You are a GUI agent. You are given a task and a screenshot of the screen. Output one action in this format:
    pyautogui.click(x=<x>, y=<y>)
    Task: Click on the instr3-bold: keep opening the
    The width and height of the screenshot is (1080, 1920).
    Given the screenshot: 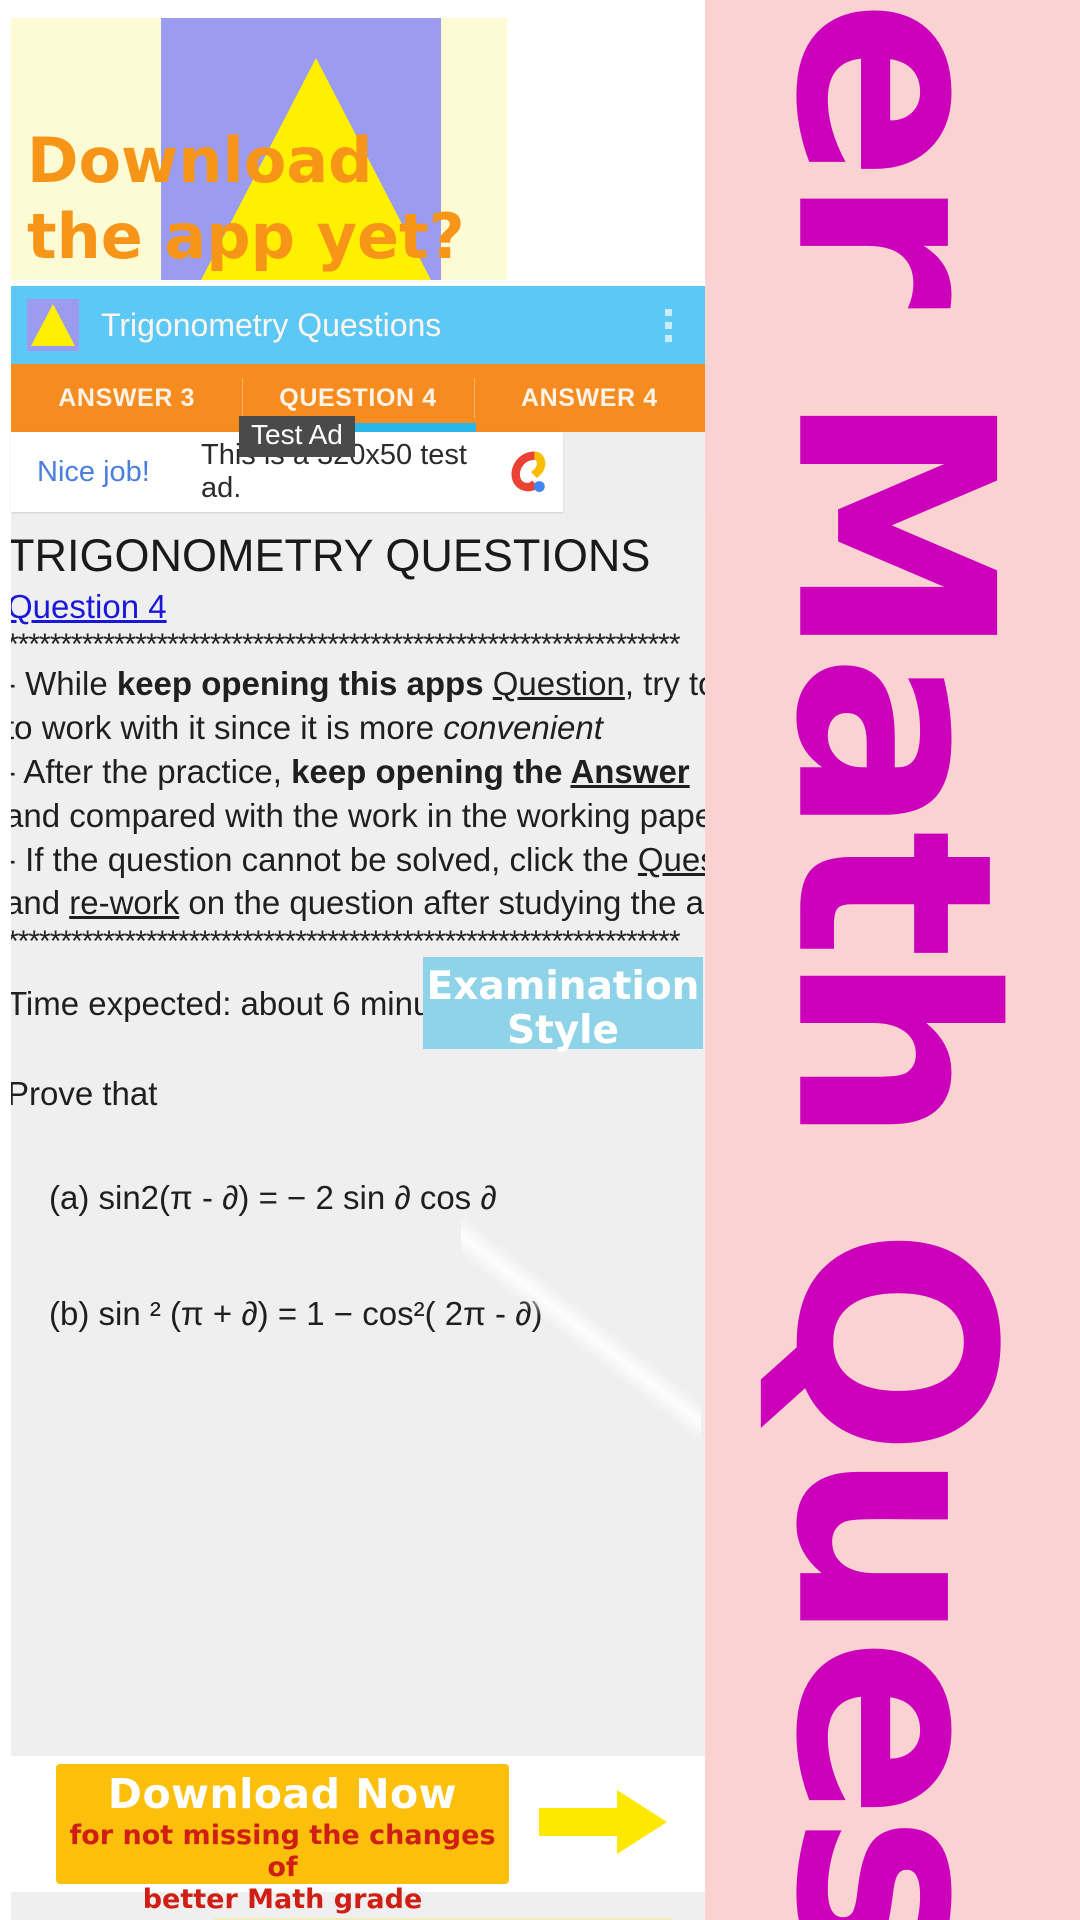 What is the action you would take?
    pyautogui.click(x=431, y=771)
    